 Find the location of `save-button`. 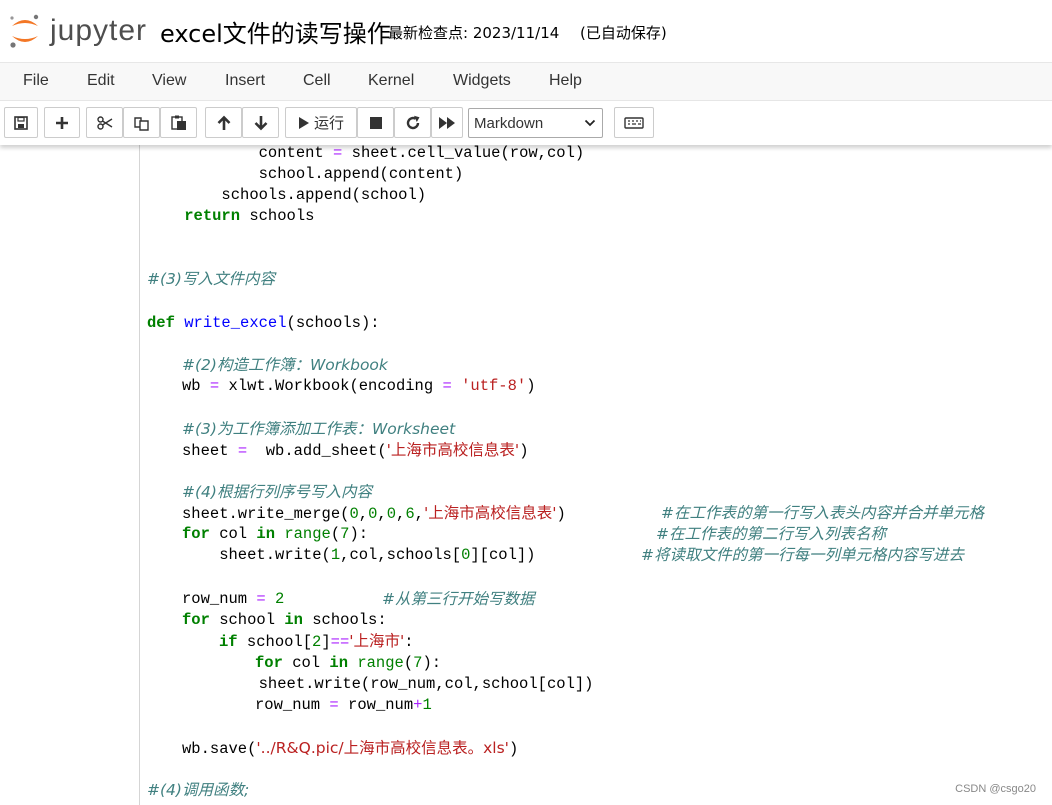

save-button is located at coordinates (21, 122).